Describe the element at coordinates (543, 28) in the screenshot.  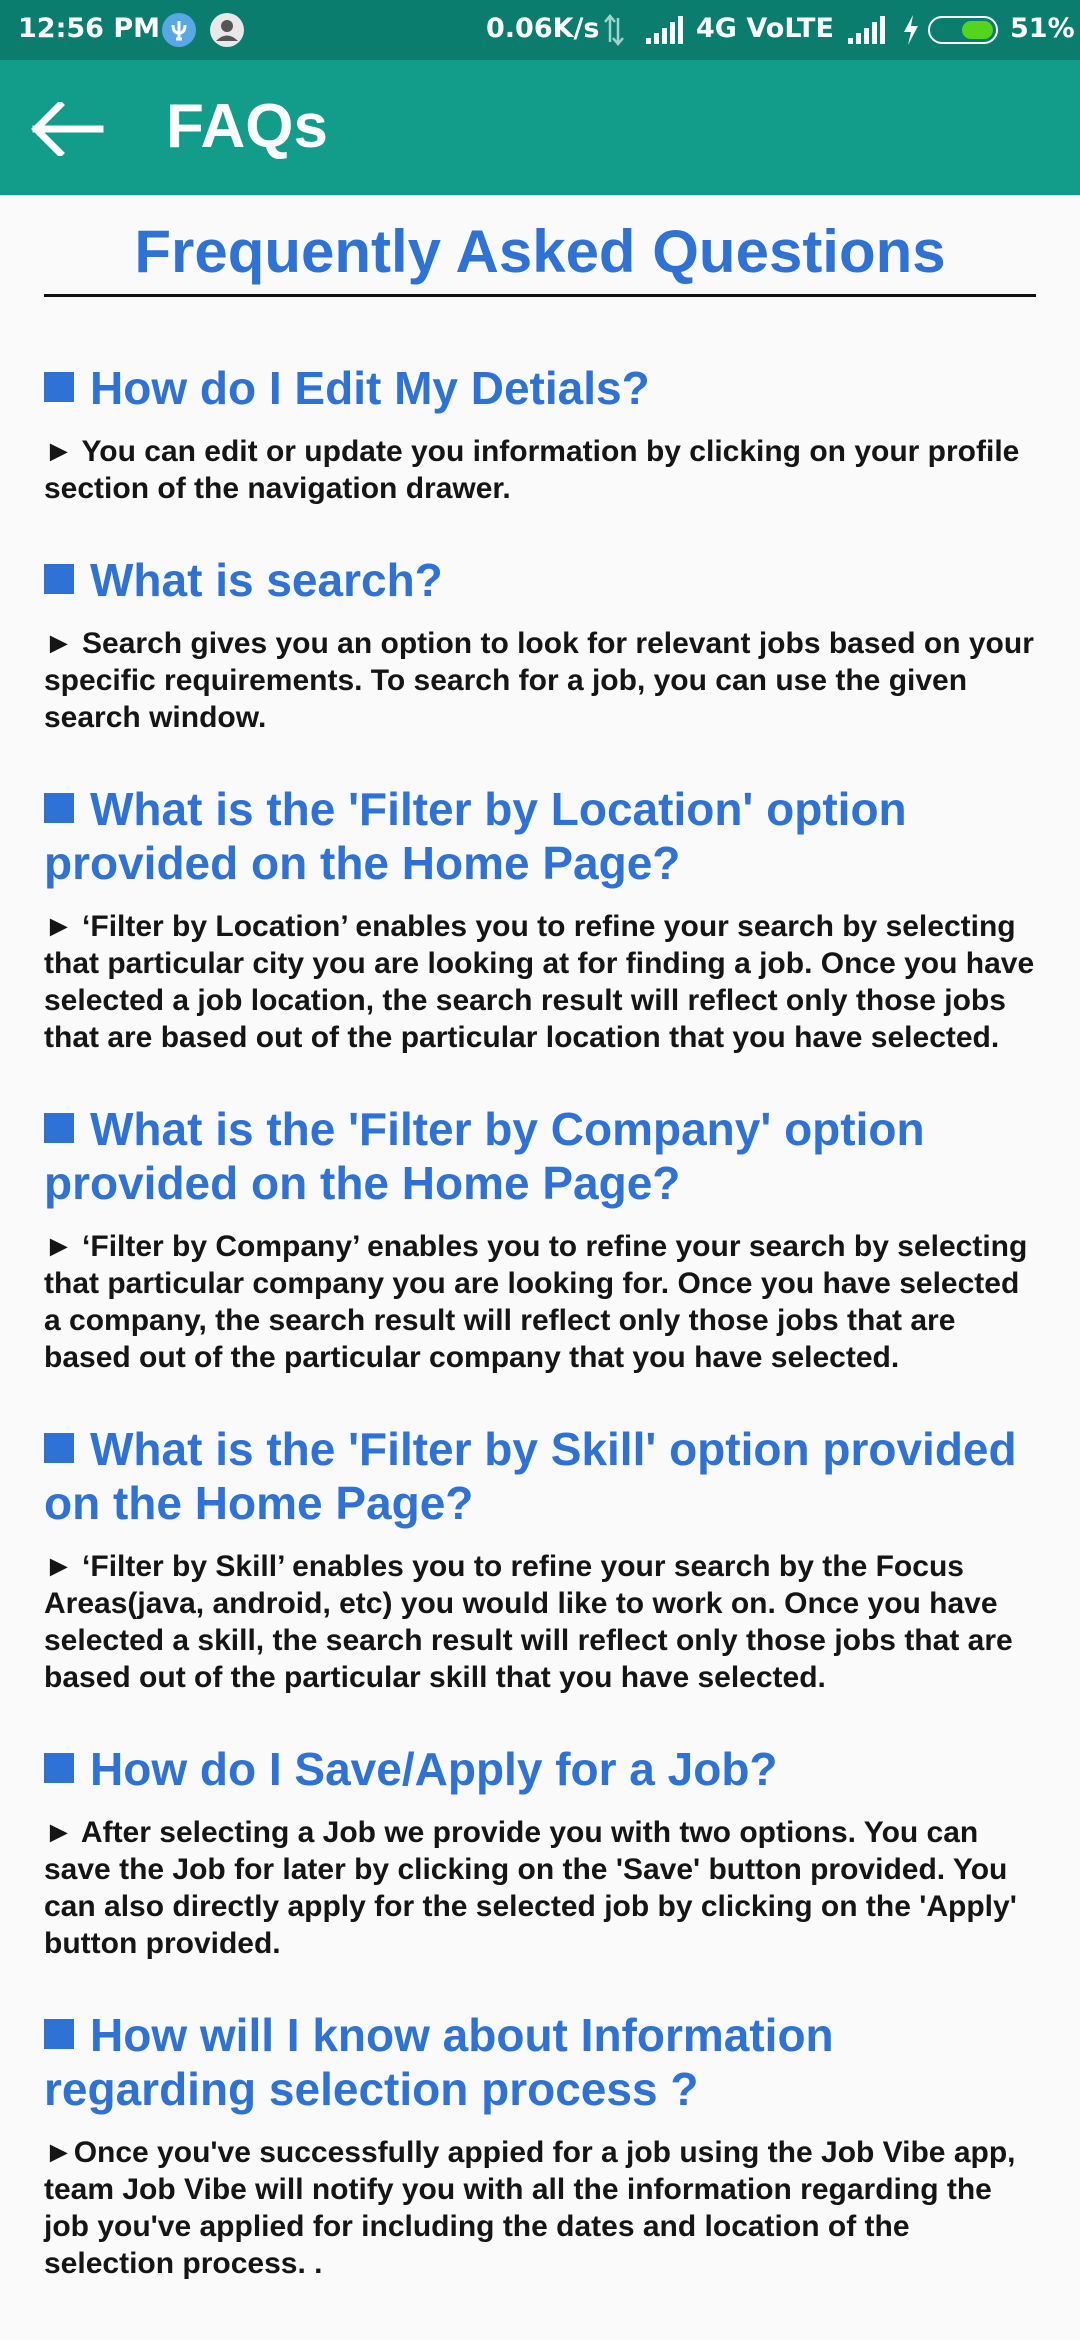
I see `network-speed: 0.06K/s` at that location.